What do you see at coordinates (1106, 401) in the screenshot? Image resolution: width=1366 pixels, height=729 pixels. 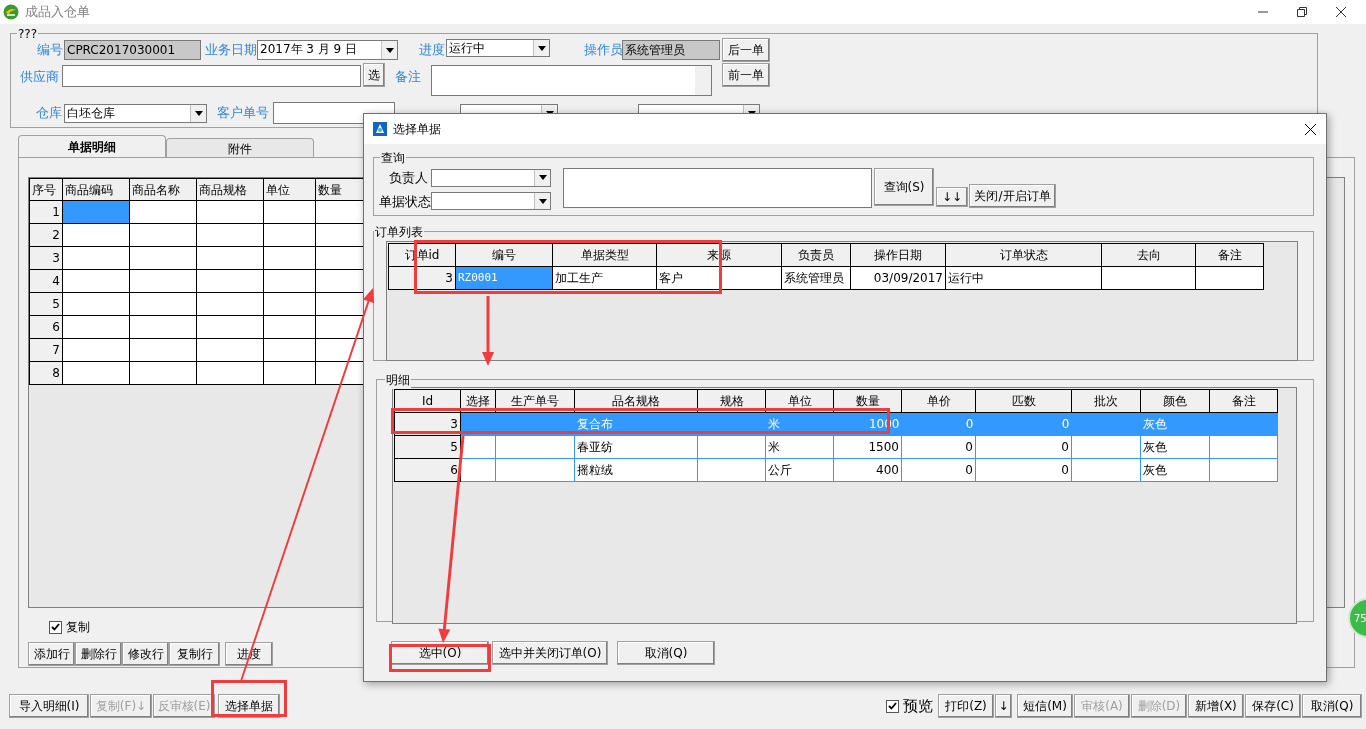 I see `column-header: 批次` at bounding box center [1106, 401].